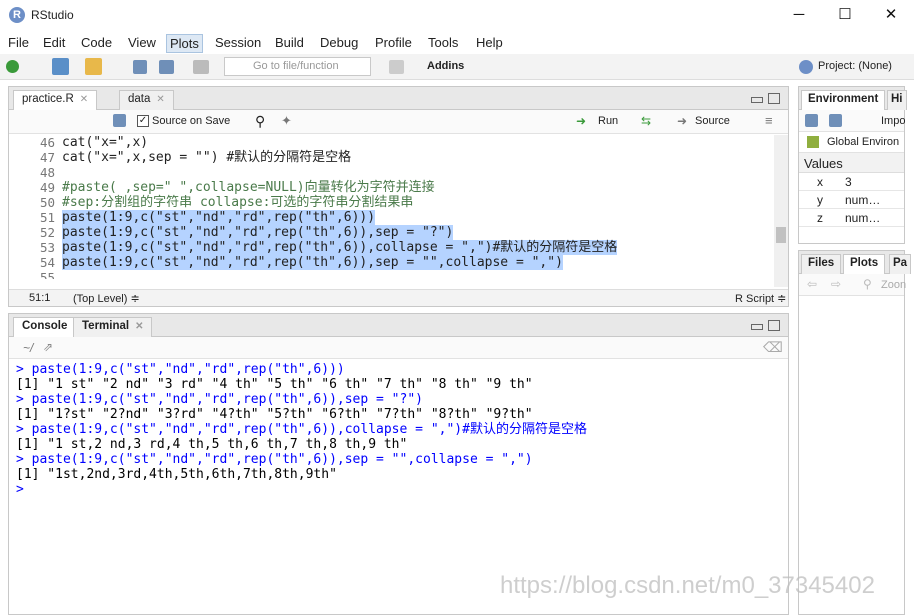 Image resolution: width=914 pixels, height=615 pixels. Describe the element at coordinates (391, 142) in the screenshot. I see `code-line: 46 cat("x=",x)` at that location.